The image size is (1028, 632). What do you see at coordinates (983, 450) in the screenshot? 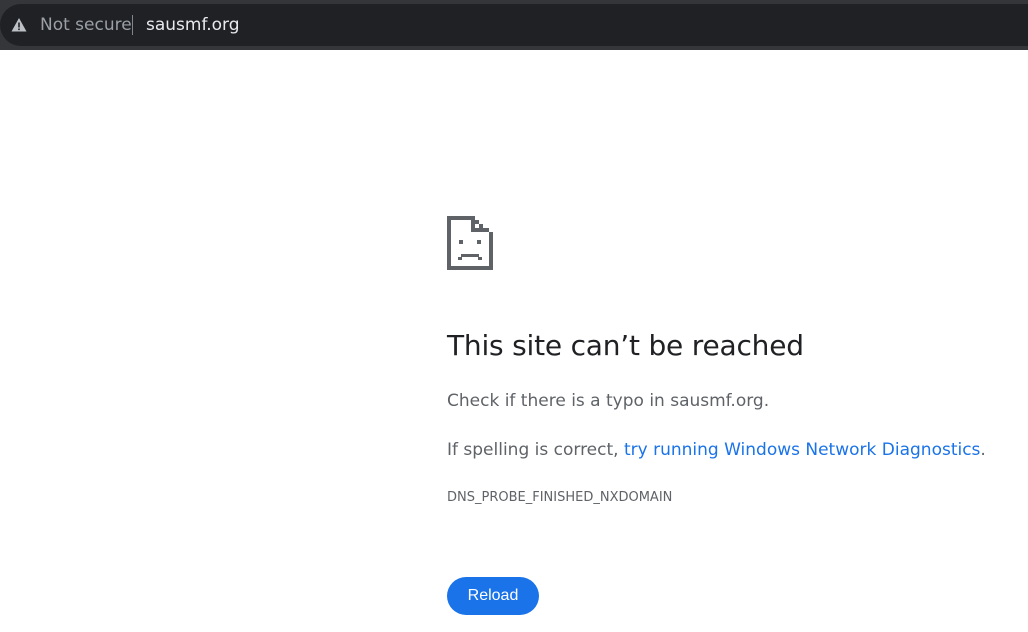
I see `spelling-message-suffix: .` at bounding box center [983, 450].